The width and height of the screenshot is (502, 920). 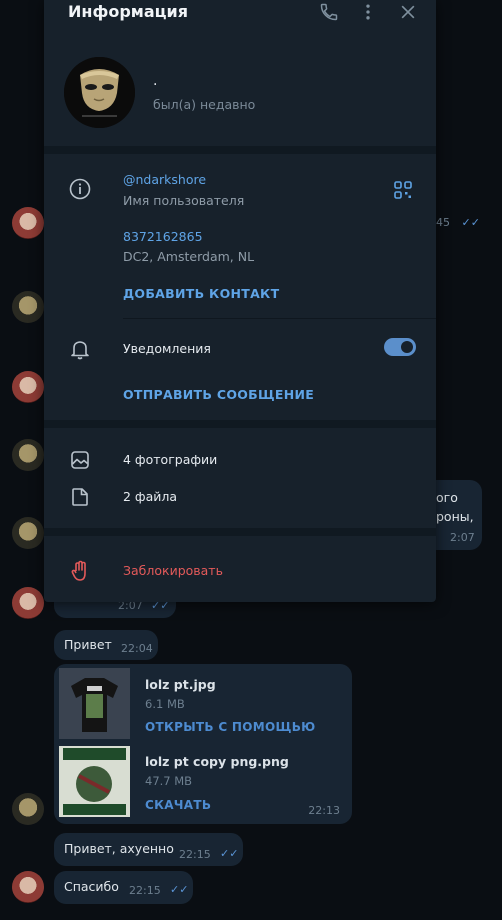 I want to click on send-message-button: ОТПРАВИТЬ СООБЩЕНИЕ, so click(x=218, y=394).